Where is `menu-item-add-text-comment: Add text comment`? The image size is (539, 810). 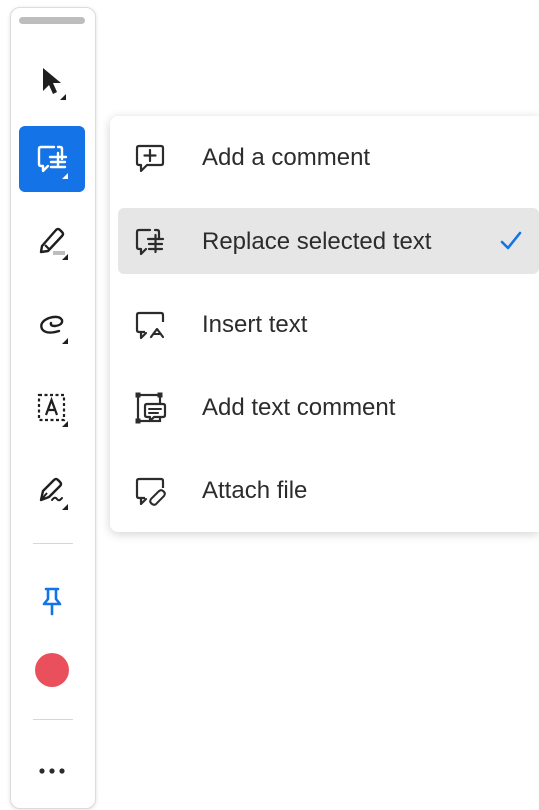
menu-item-add-text-comment: Add text comment is located at coordinates (328, 407).